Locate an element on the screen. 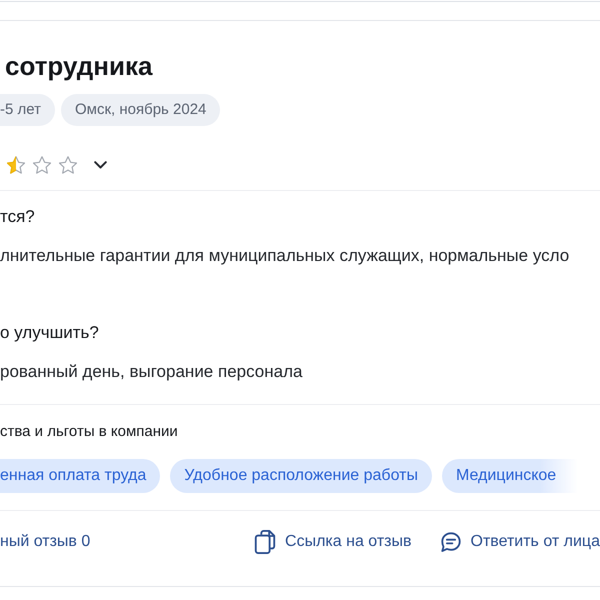 This screenshot has height=600, width=600. section-text: рованный день, выгорание персонала is located at coordinates (151, 372).